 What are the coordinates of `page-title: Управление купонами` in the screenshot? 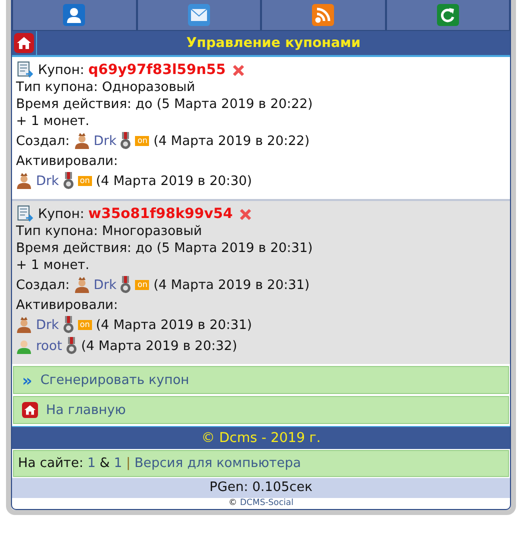 It's located at (273, 43).